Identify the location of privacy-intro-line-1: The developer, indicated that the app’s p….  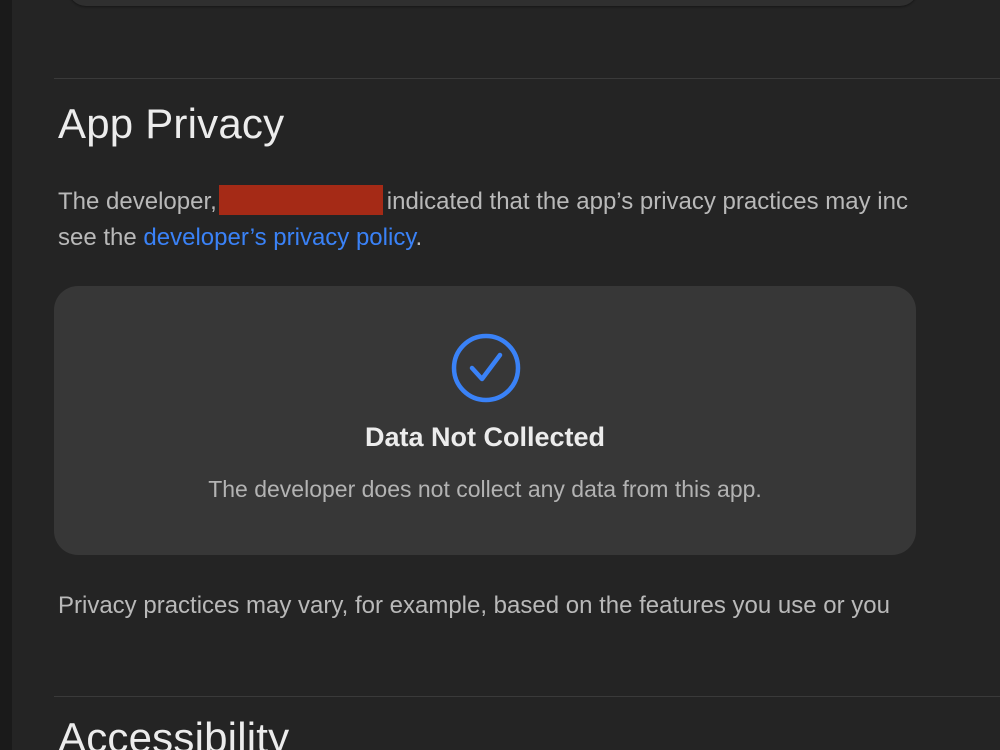
(529, 202).